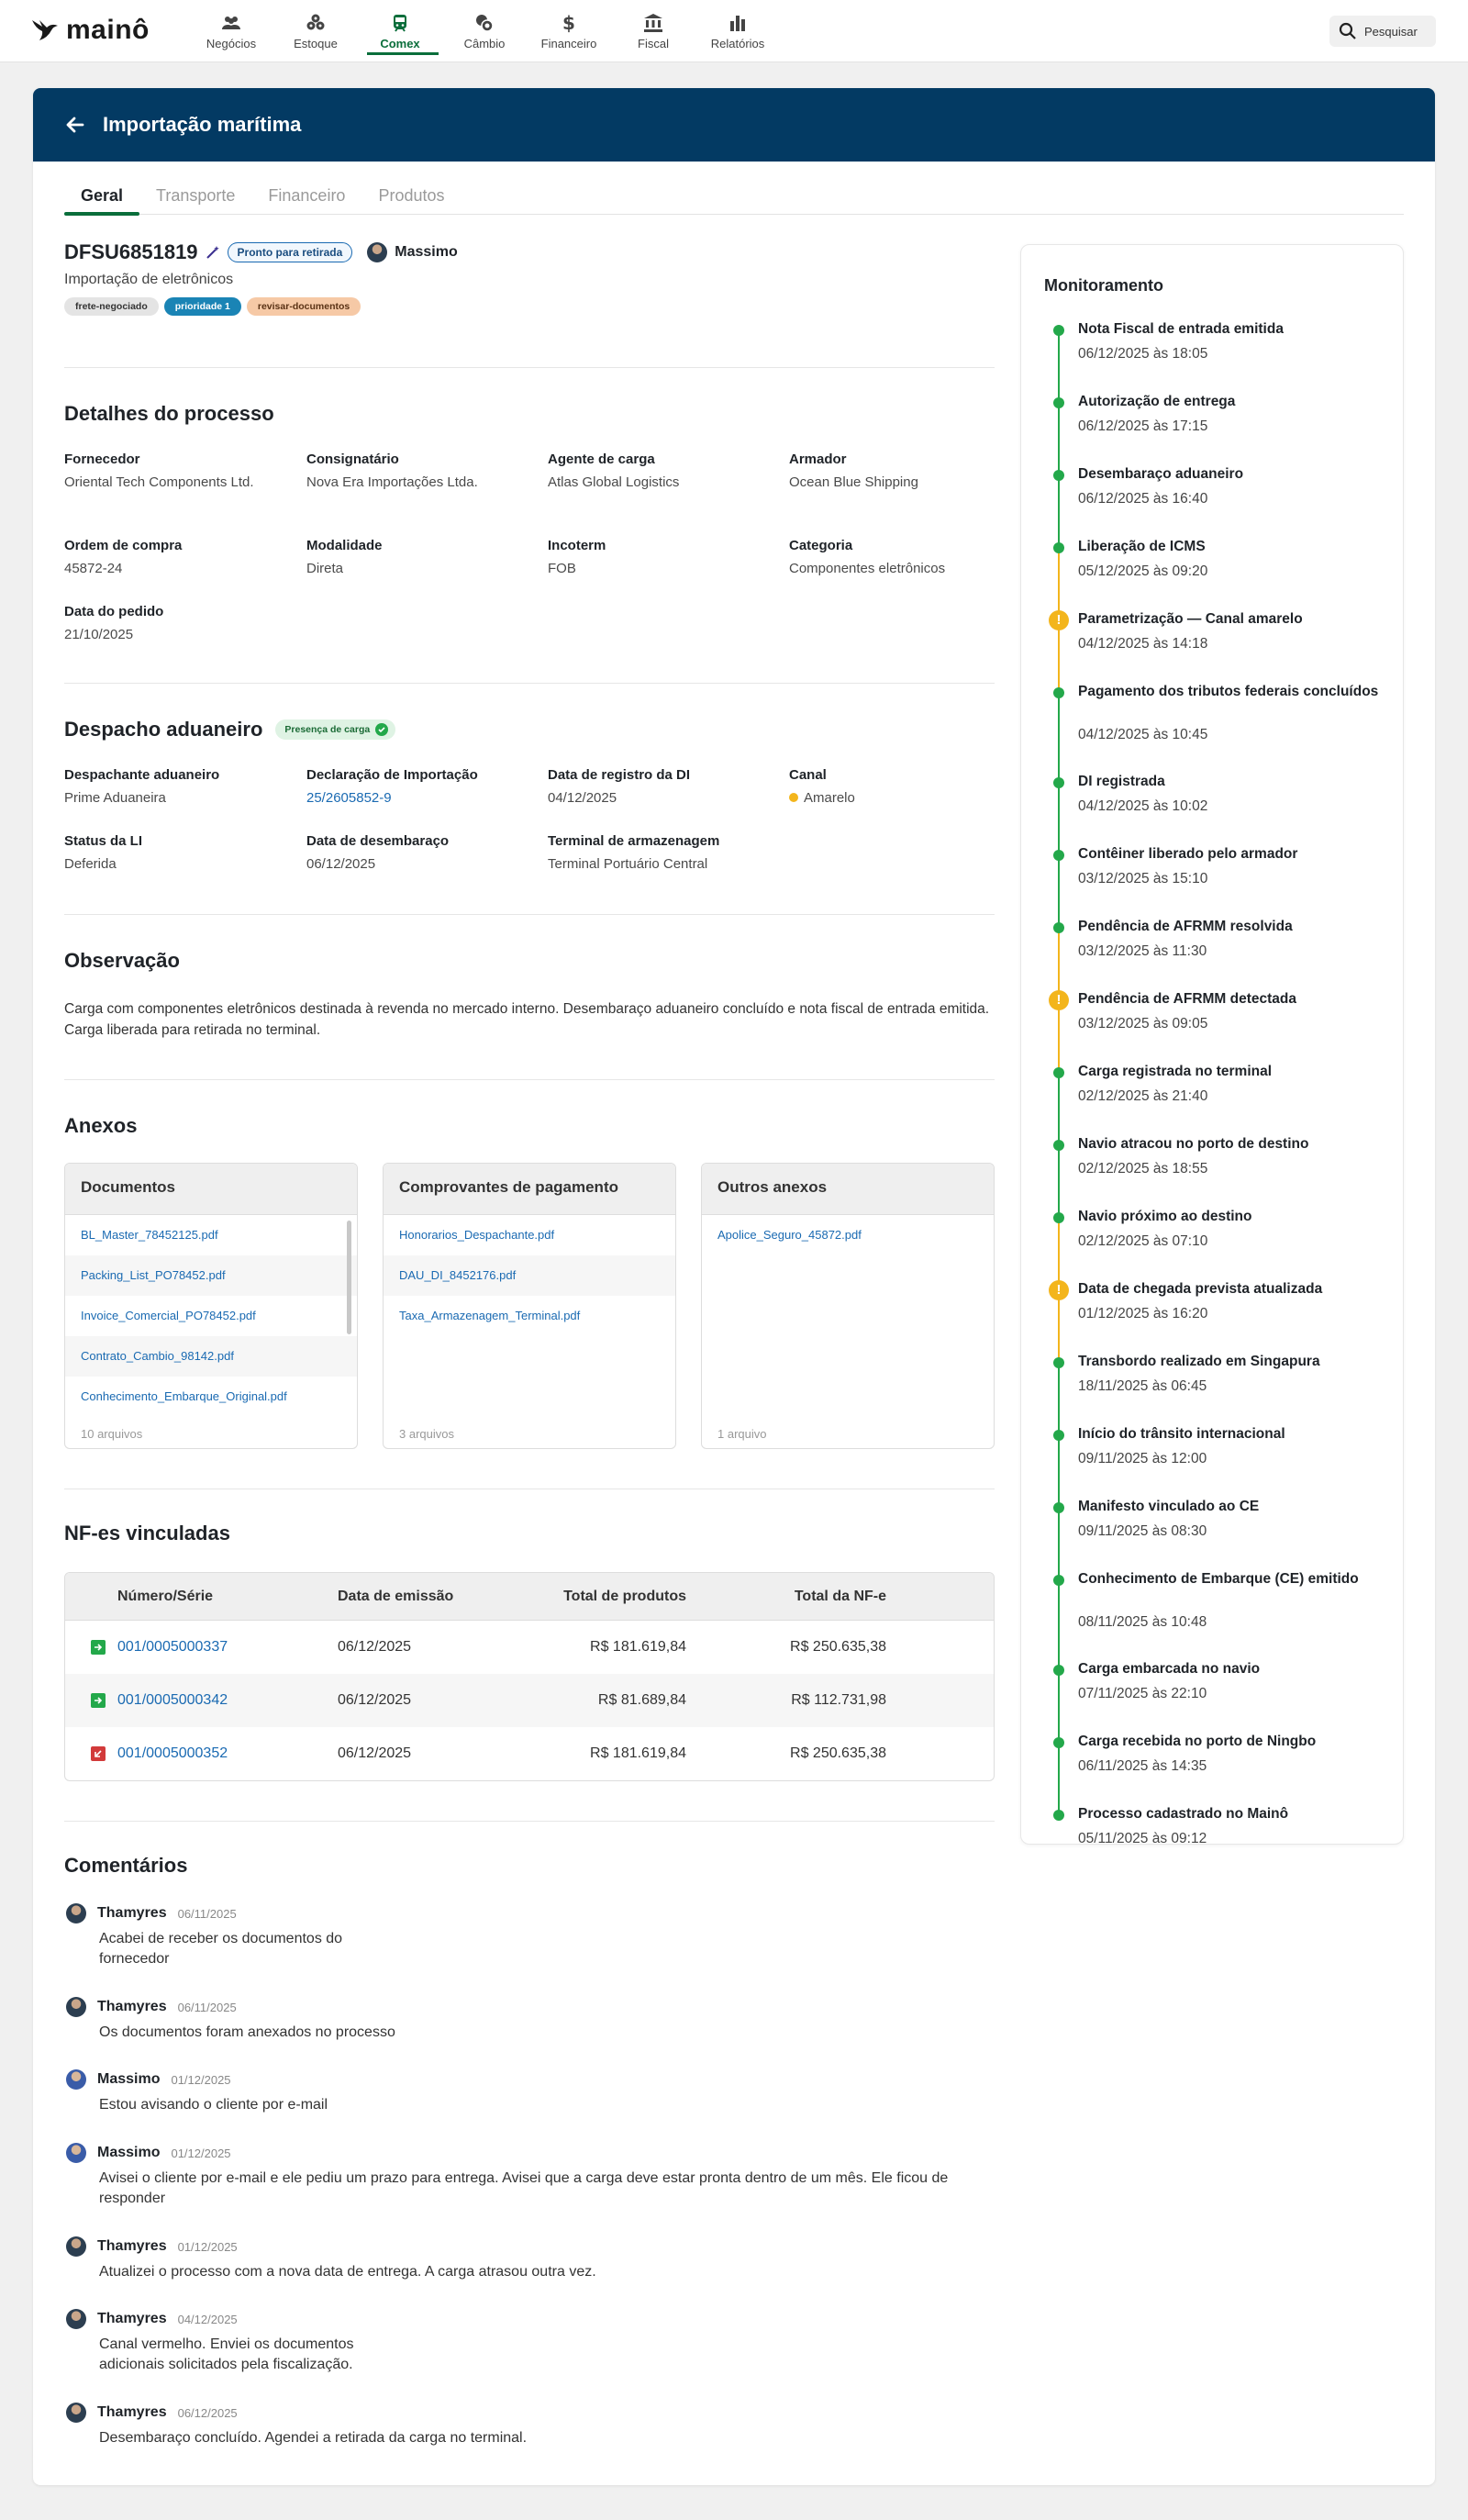  What do you see at coordinates (1200, 1289) in the screenshot?
I see `timeline-event-title: Data de chegada prevista atualizada` at bounding box center [1200, 1289].